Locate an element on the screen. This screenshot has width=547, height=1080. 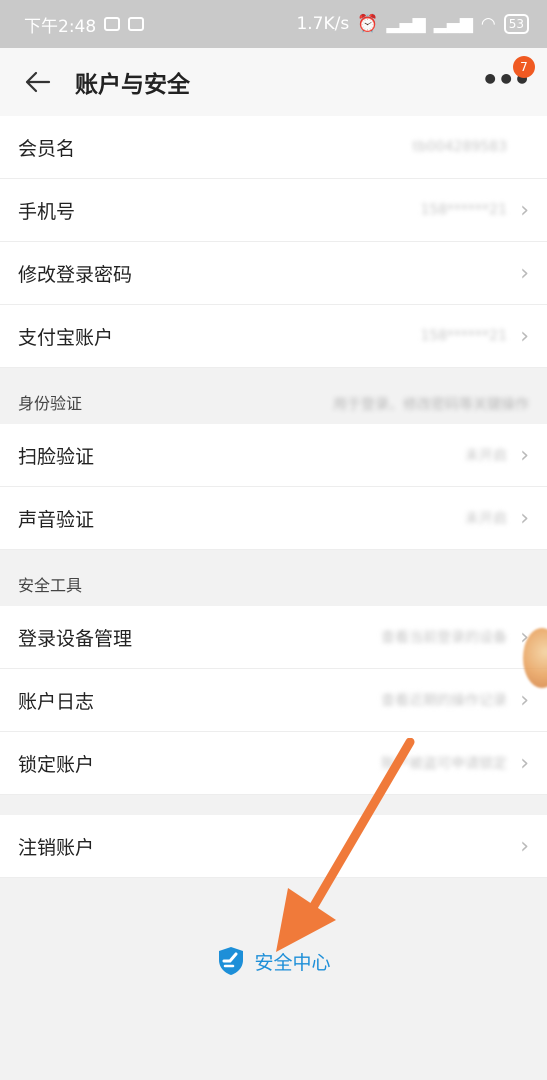
row-label: 修改登录密码 is located at coordinates (75, 274).